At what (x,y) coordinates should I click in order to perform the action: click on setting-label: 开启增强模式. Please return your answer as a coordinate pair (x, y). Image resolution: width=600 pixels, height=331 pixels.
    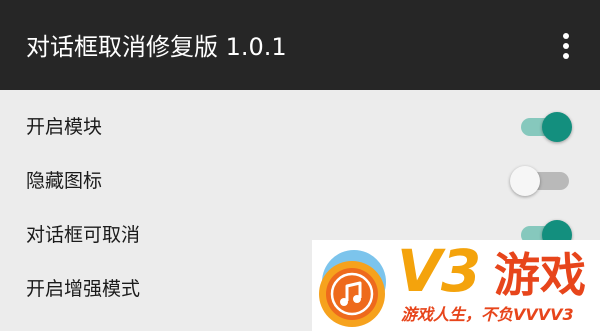
    Looking at the image, I should click on (83, 289).